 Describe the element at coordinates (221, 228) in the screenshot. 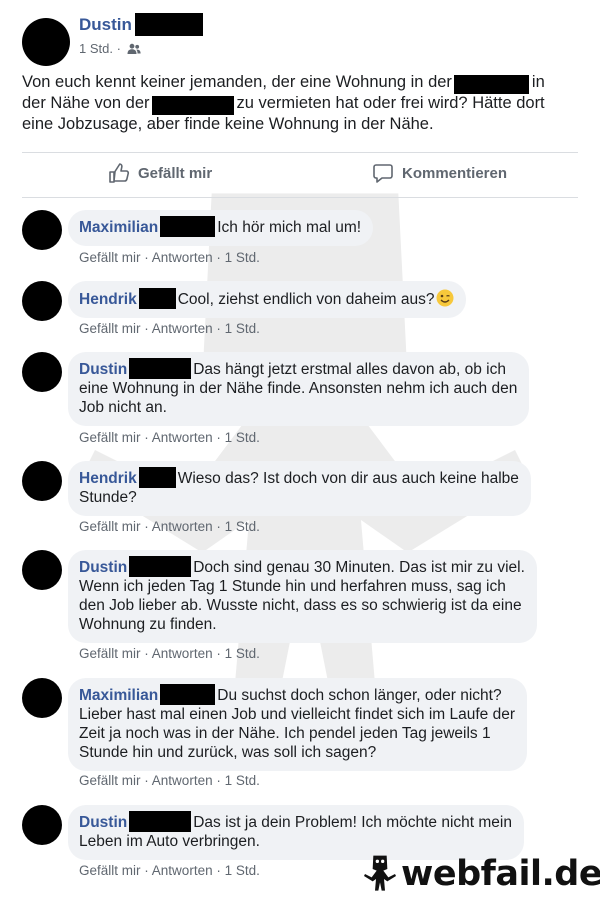

I see `comment-bubble: Maximilian Ich hör mich mal um!` at that location.